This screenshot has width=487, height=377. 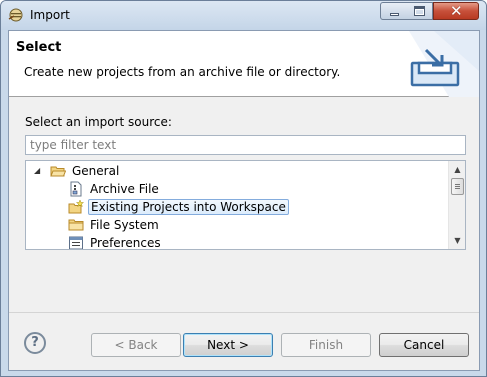 What do you see at coordinates (76, 242) in the screenshot?
I see `preferences-icon` at bounding box center [76, 242].